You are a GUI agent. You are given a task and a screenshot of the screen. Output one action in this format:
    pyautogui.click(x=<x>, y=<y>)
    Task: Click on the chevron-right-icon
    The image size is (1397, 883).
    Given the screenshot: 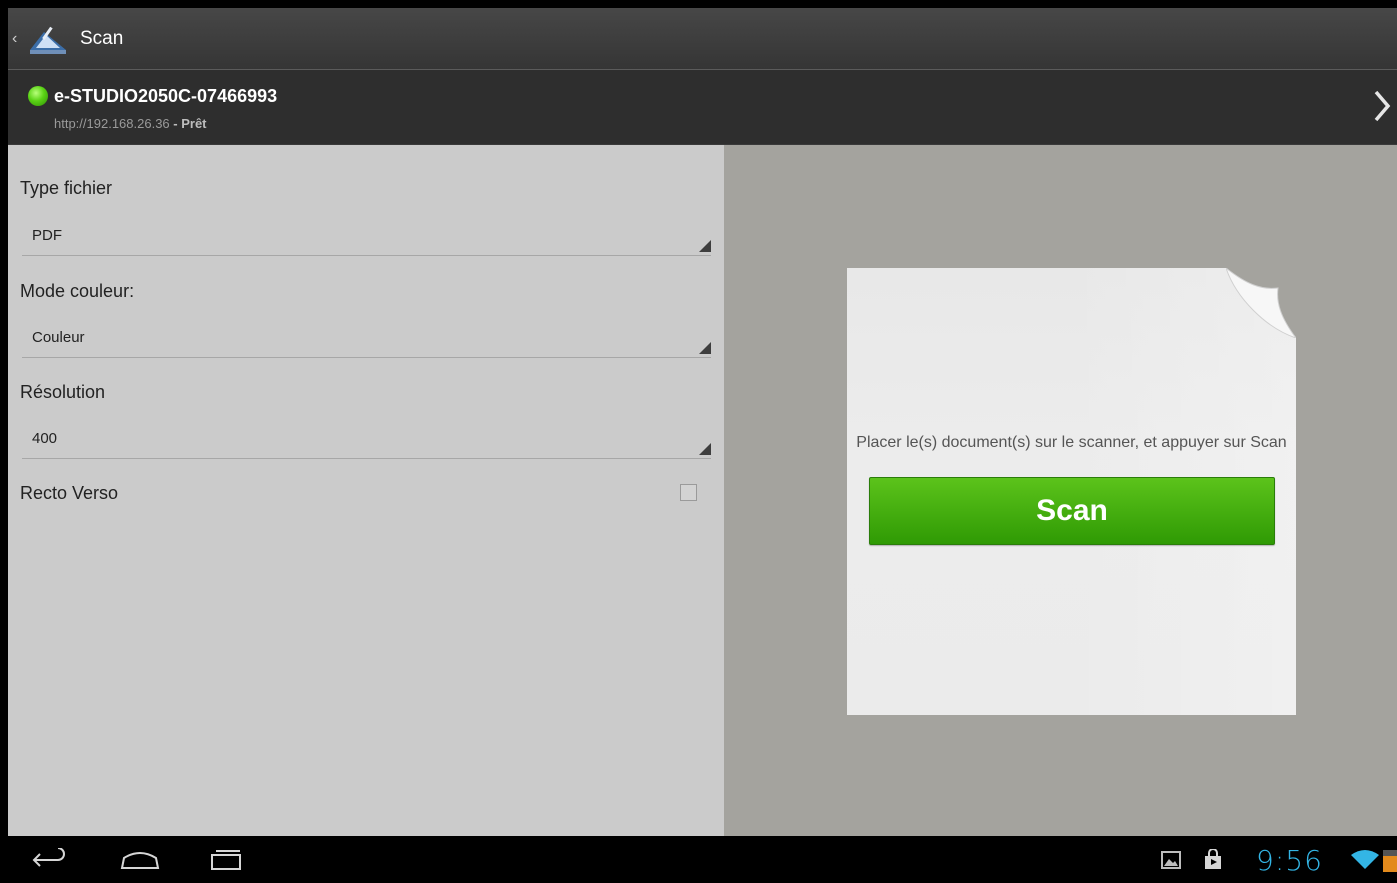 What is the action you would take?
    pyautogui.click(x=1382, y=106)
    